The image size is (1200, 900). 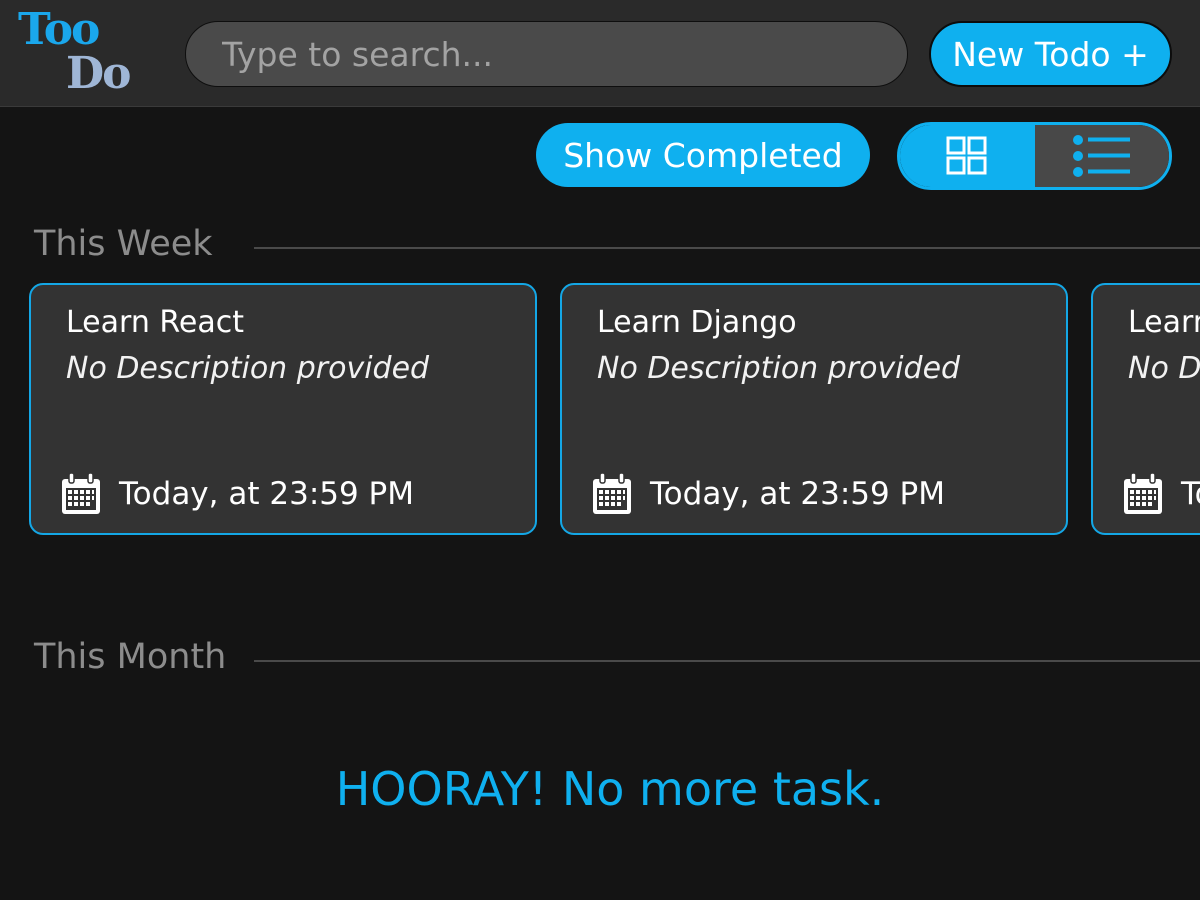 I want to click on show-completed-button: Show Completed, so click(x=703, y=155).